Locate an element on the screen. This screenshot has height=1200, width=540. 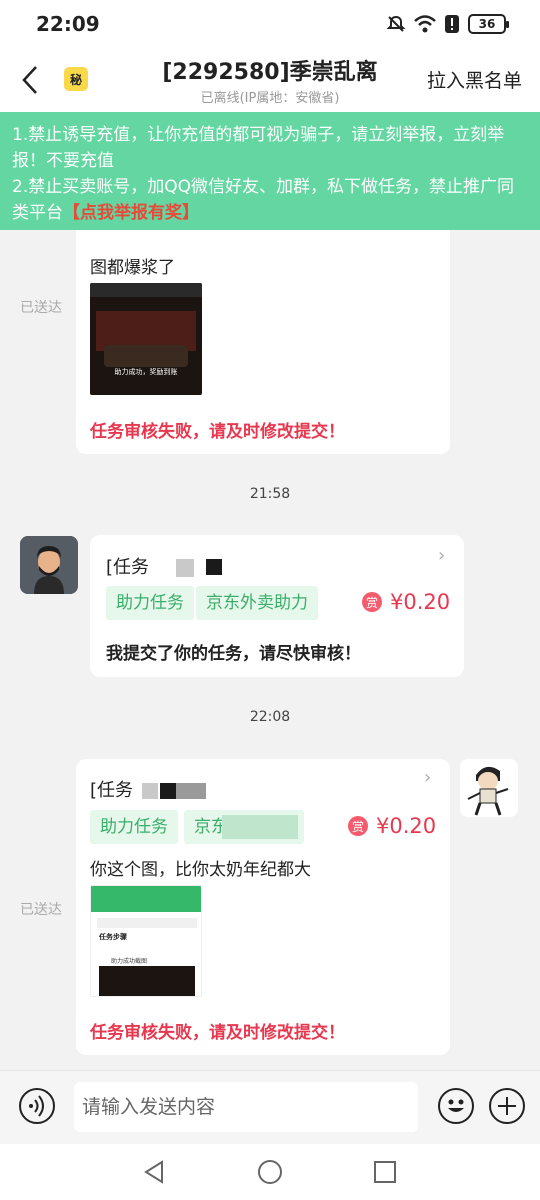
avatar-self is located at coordinates (489, 788).